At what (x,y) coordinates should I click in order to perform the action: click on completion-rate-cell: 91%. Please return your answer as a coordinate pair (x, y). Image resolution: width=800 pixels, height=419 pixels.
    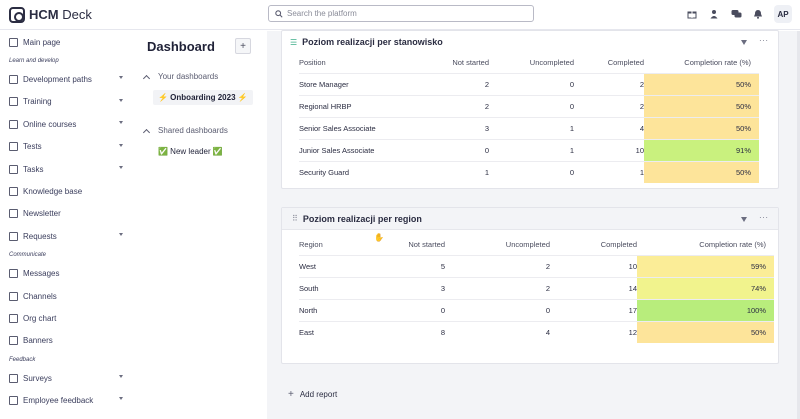
    Looking at the image, I should click on (701, 149).